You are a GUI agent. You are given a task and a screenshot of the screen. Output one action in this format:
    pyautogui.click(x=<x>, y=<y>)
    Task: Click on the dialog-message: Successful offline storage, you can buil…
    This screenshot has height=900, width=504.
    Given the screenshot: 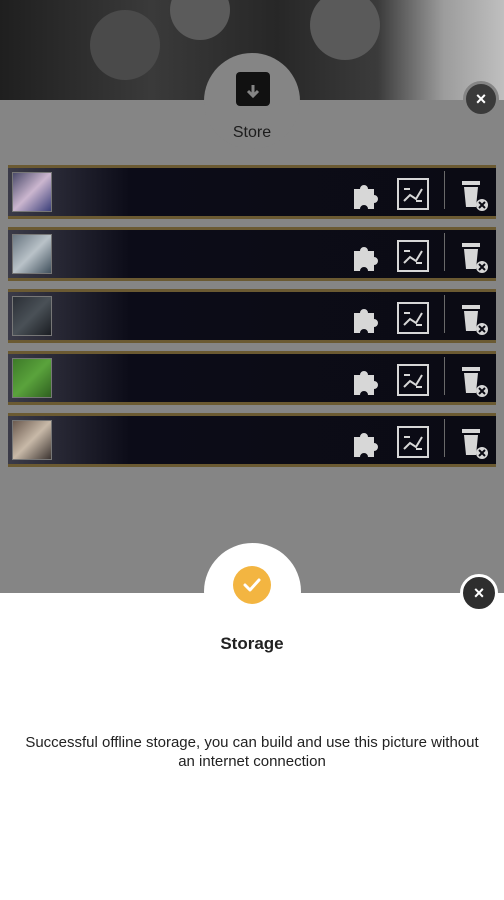 What is the action you would take?
    pyautogui.click(x=252, y=752)
    